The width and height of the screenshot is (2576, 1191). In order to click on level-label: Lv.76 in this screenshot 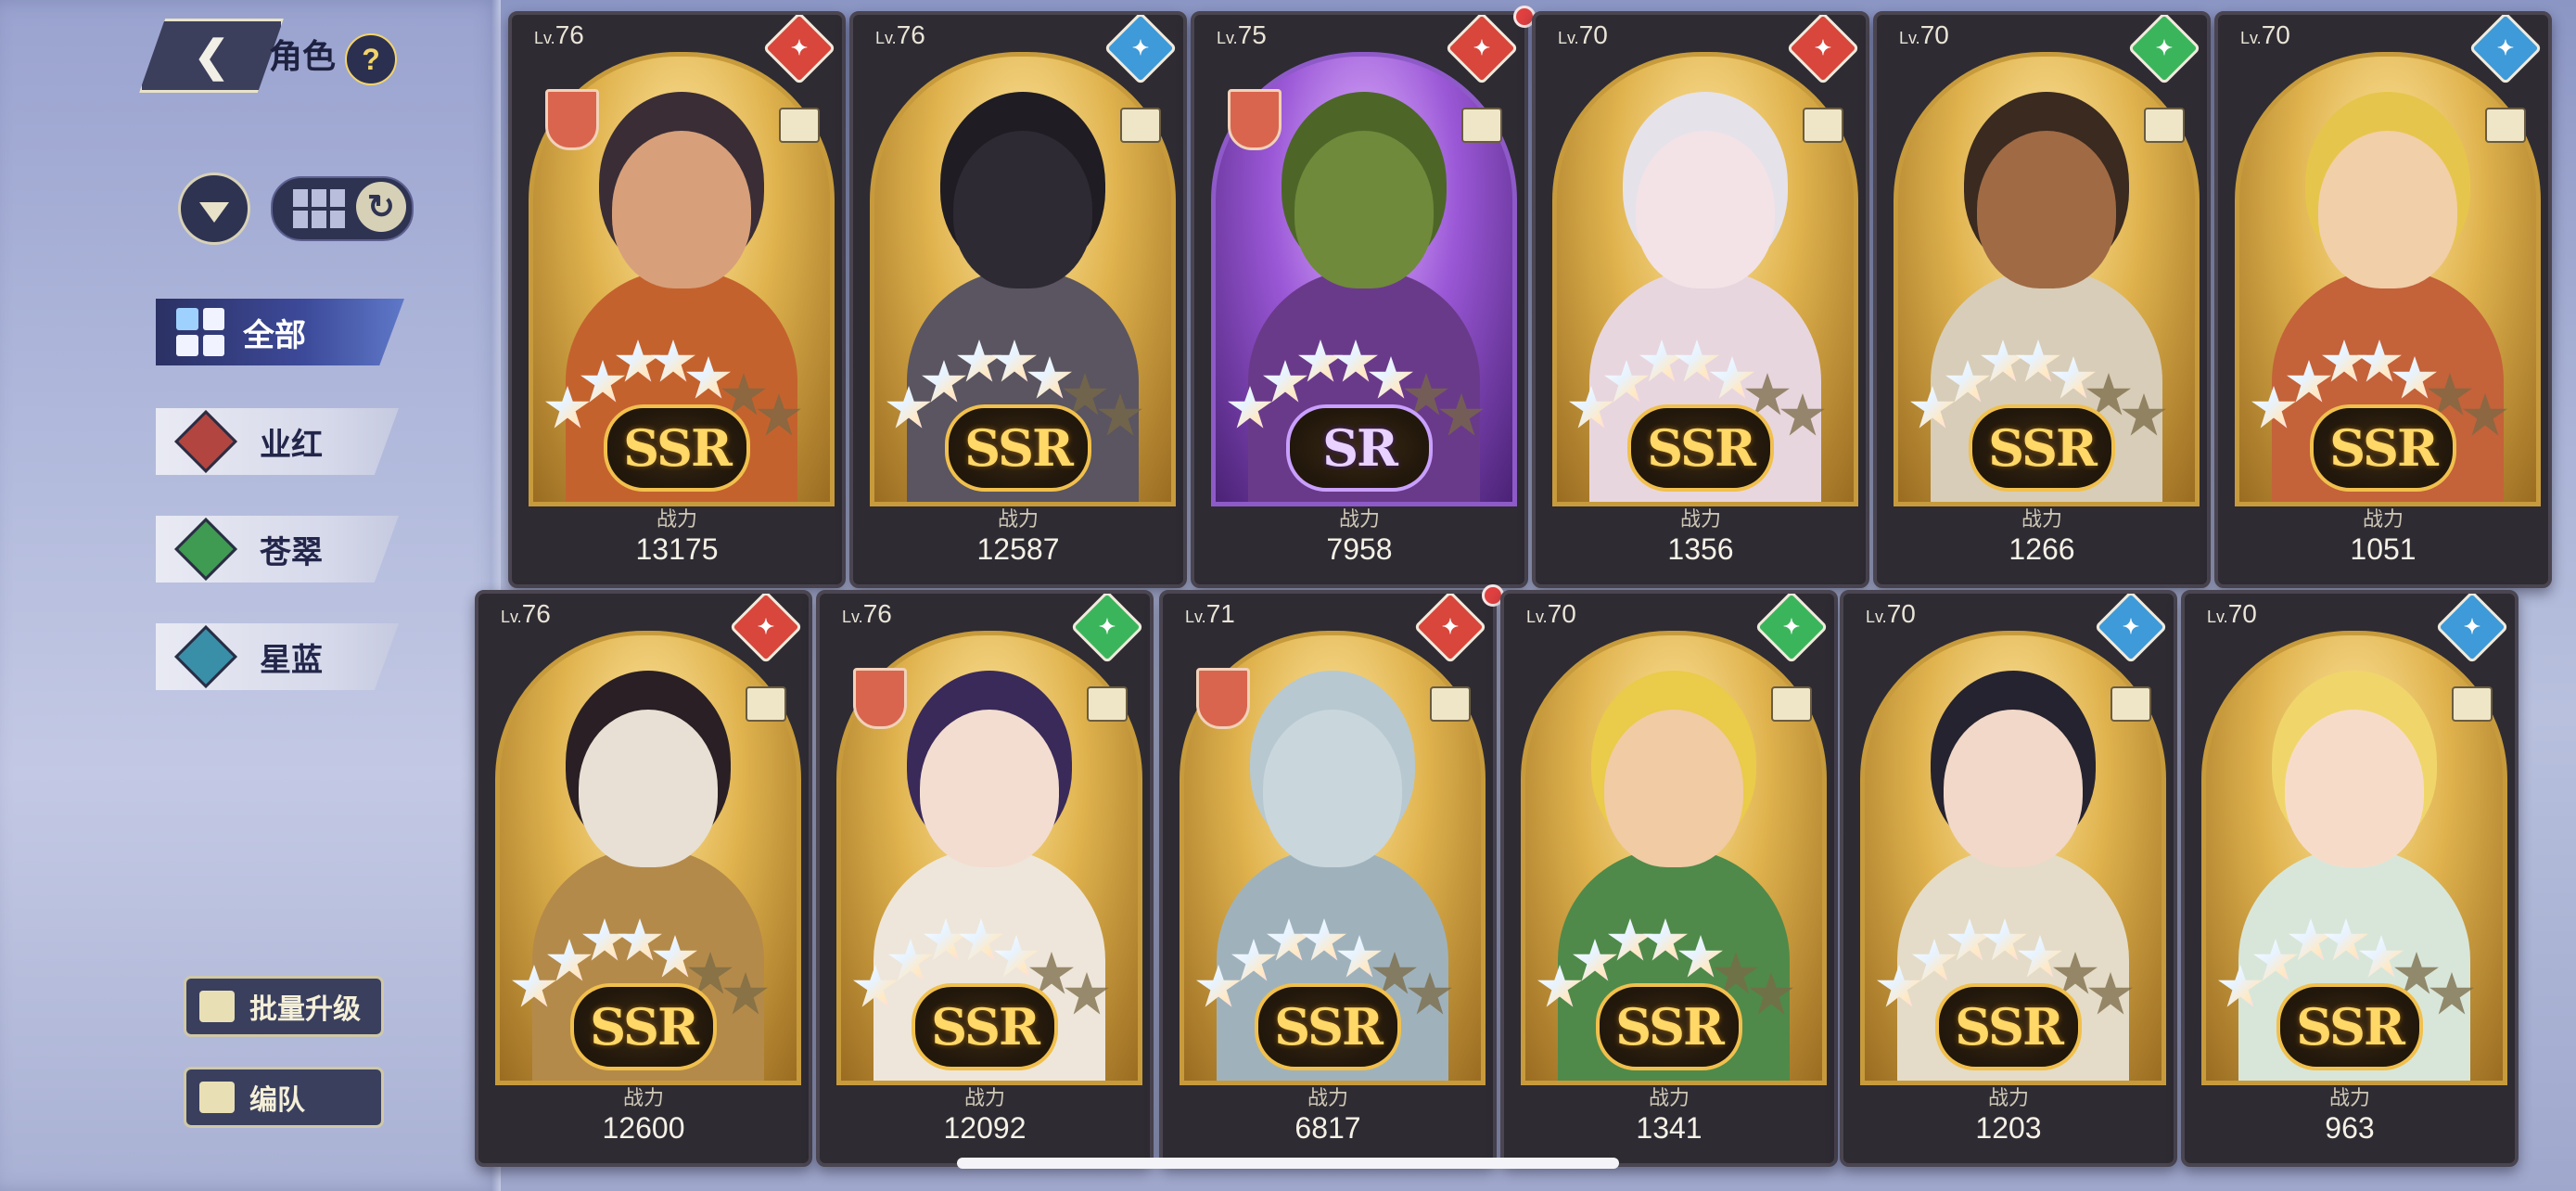, I will do `click(559, 35)`.